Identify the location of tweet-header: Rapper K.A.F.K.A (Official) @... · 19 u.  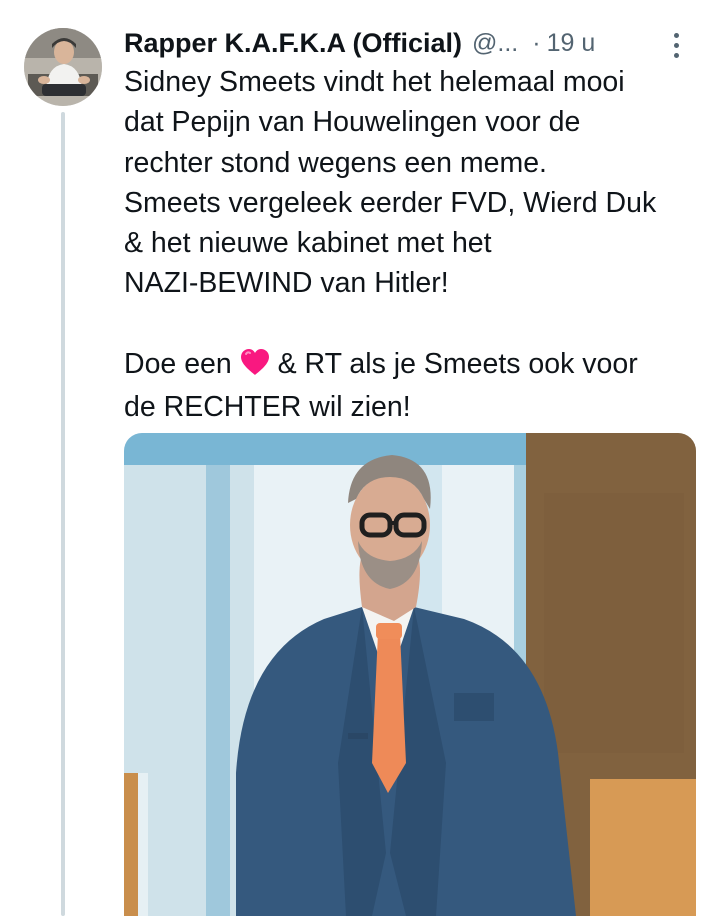
(409, 43).